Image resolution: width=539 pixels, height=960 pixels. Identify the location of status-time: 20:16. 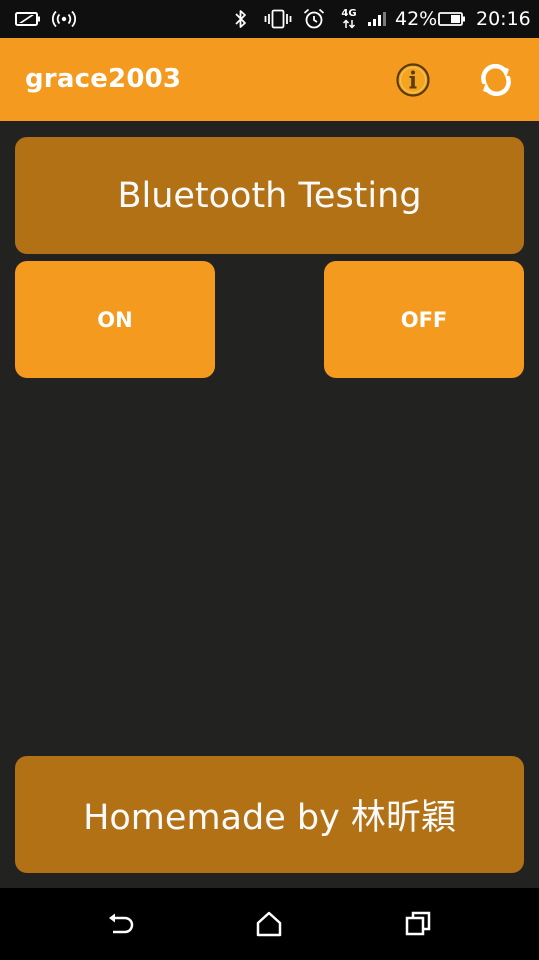
(503, 19).